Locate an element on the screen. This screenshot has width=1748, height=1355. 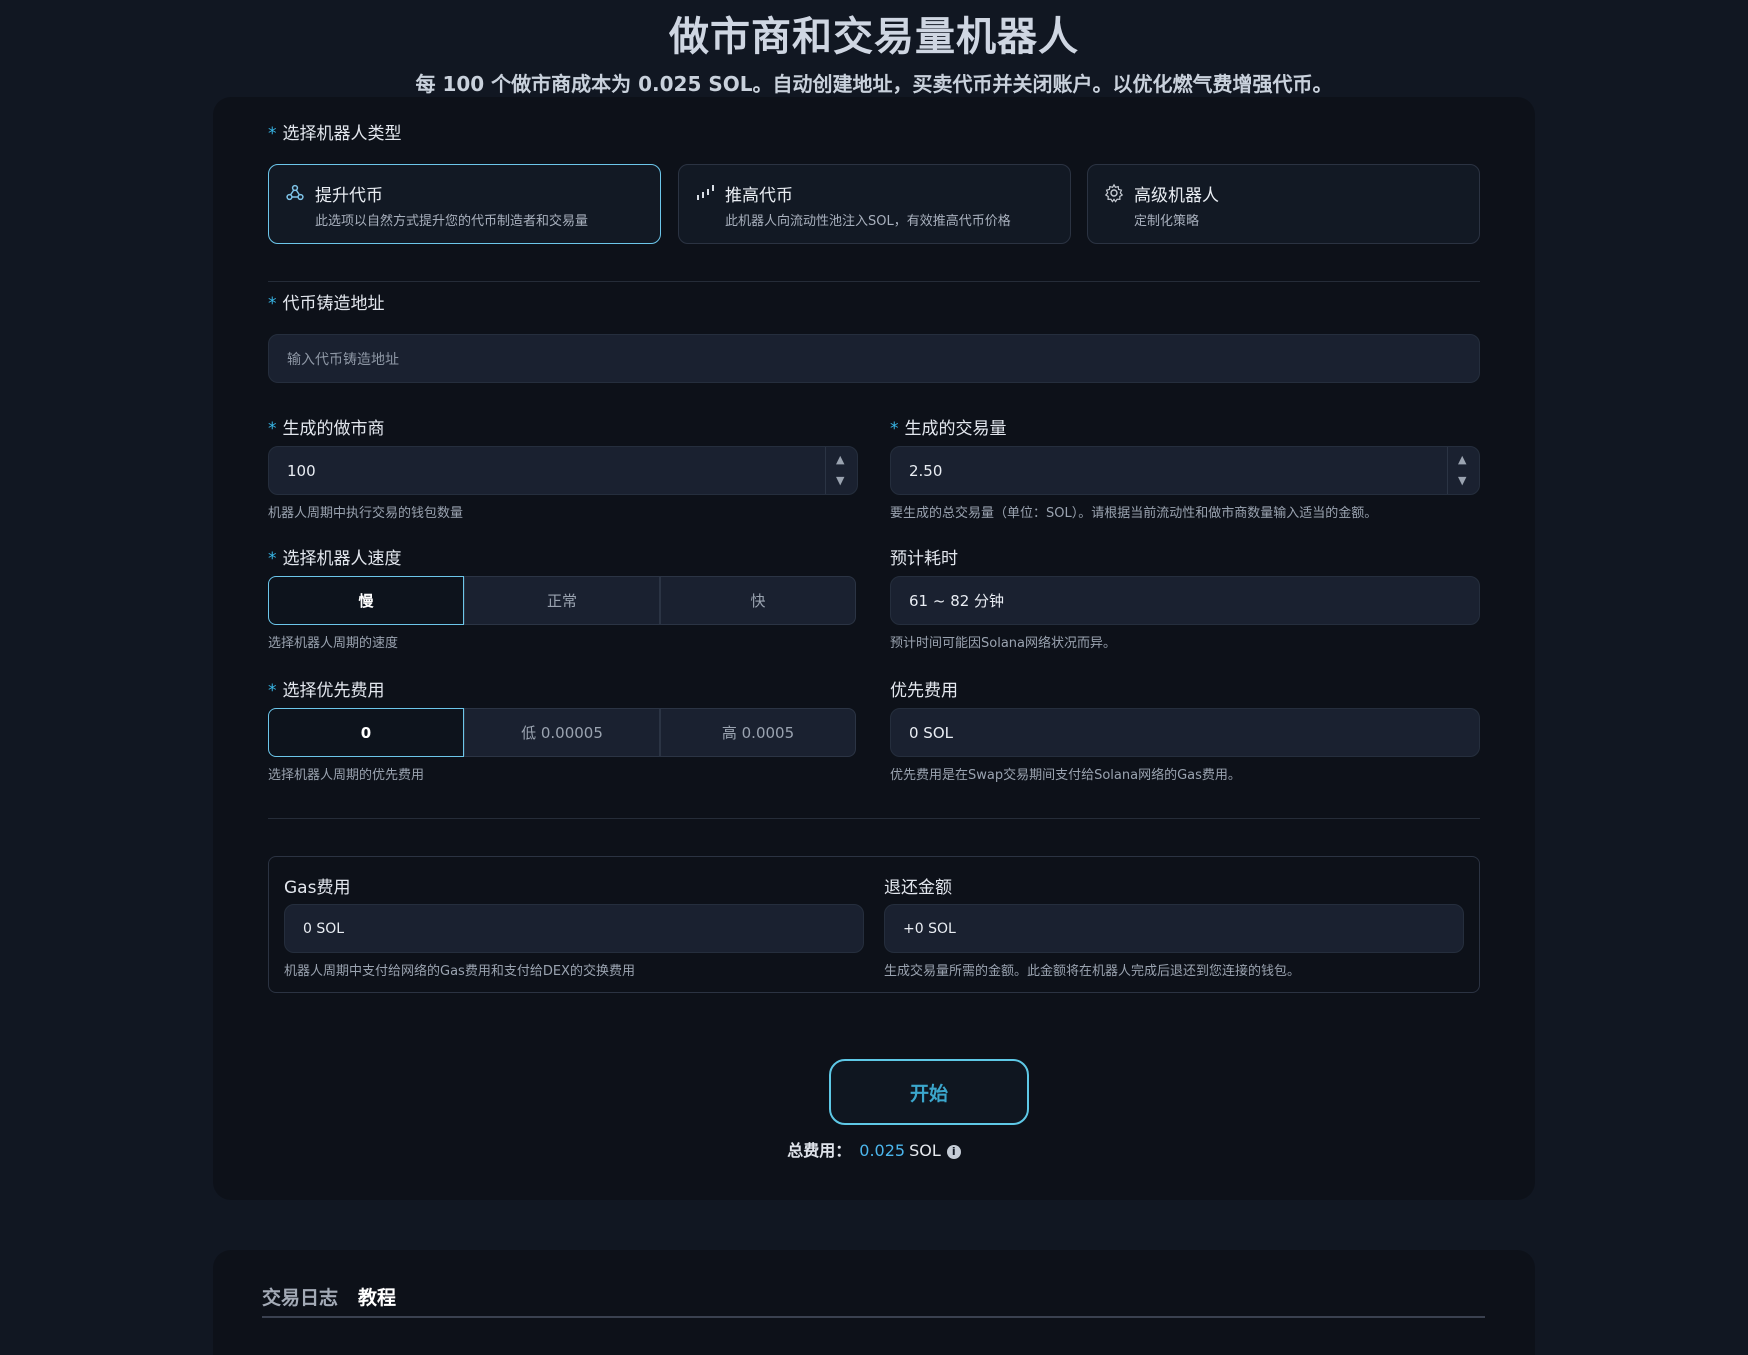
refund-help: 生成交易量所需的金额。此金额将在机器人完成后退还到您连接的钱包。 is located at coordinates (1092, 971).